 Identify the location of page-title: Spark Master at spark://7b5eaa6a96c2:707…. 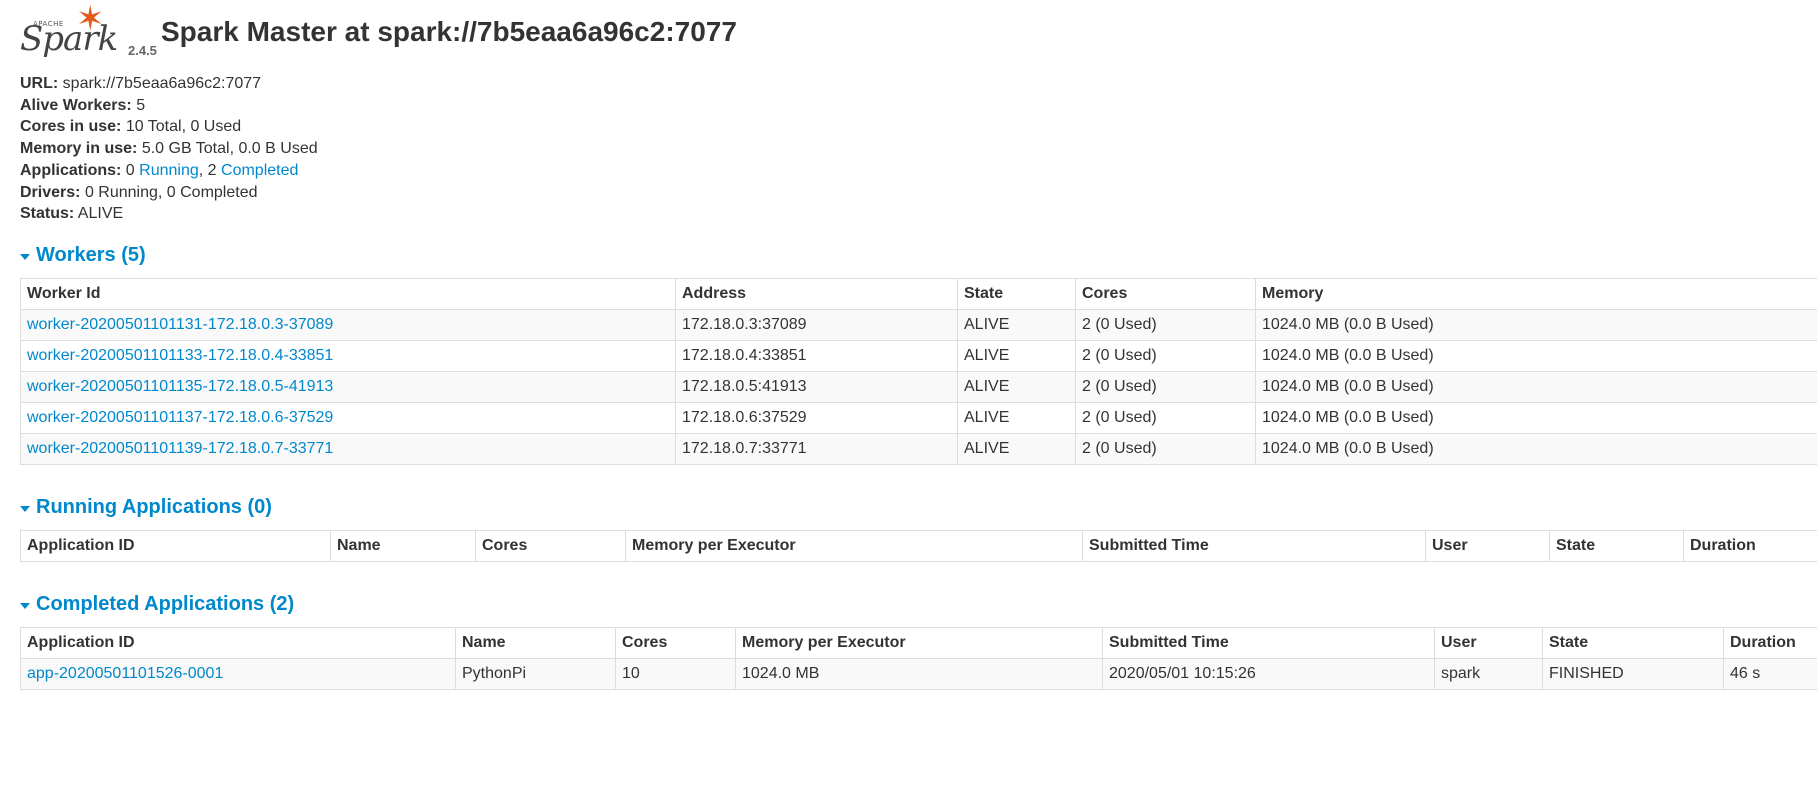
(449, 31).